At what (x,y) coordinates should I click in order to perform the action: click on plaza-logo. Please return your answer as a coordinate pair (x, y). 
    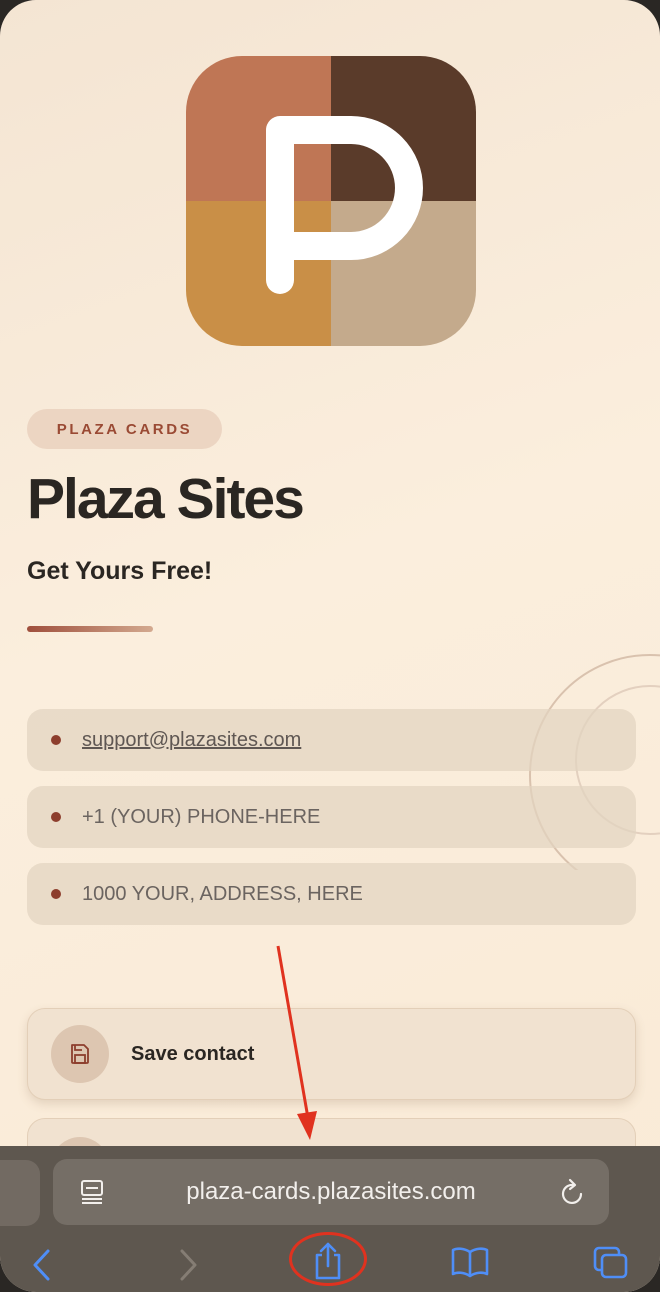
    Looking at the image, I should click on (331, 201).